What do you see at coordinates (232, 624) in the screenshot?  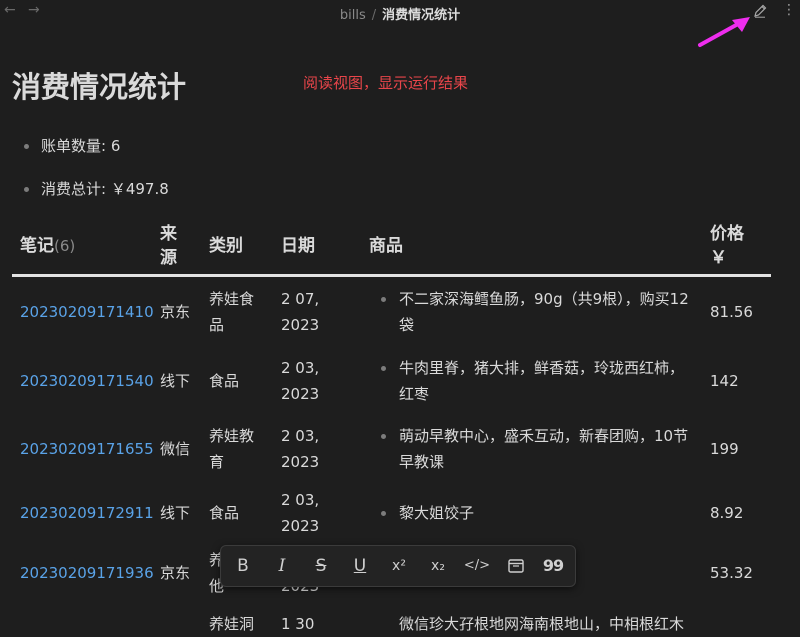 I see `table-cell-category: 养娃洞` at bounding box center [232, 624].